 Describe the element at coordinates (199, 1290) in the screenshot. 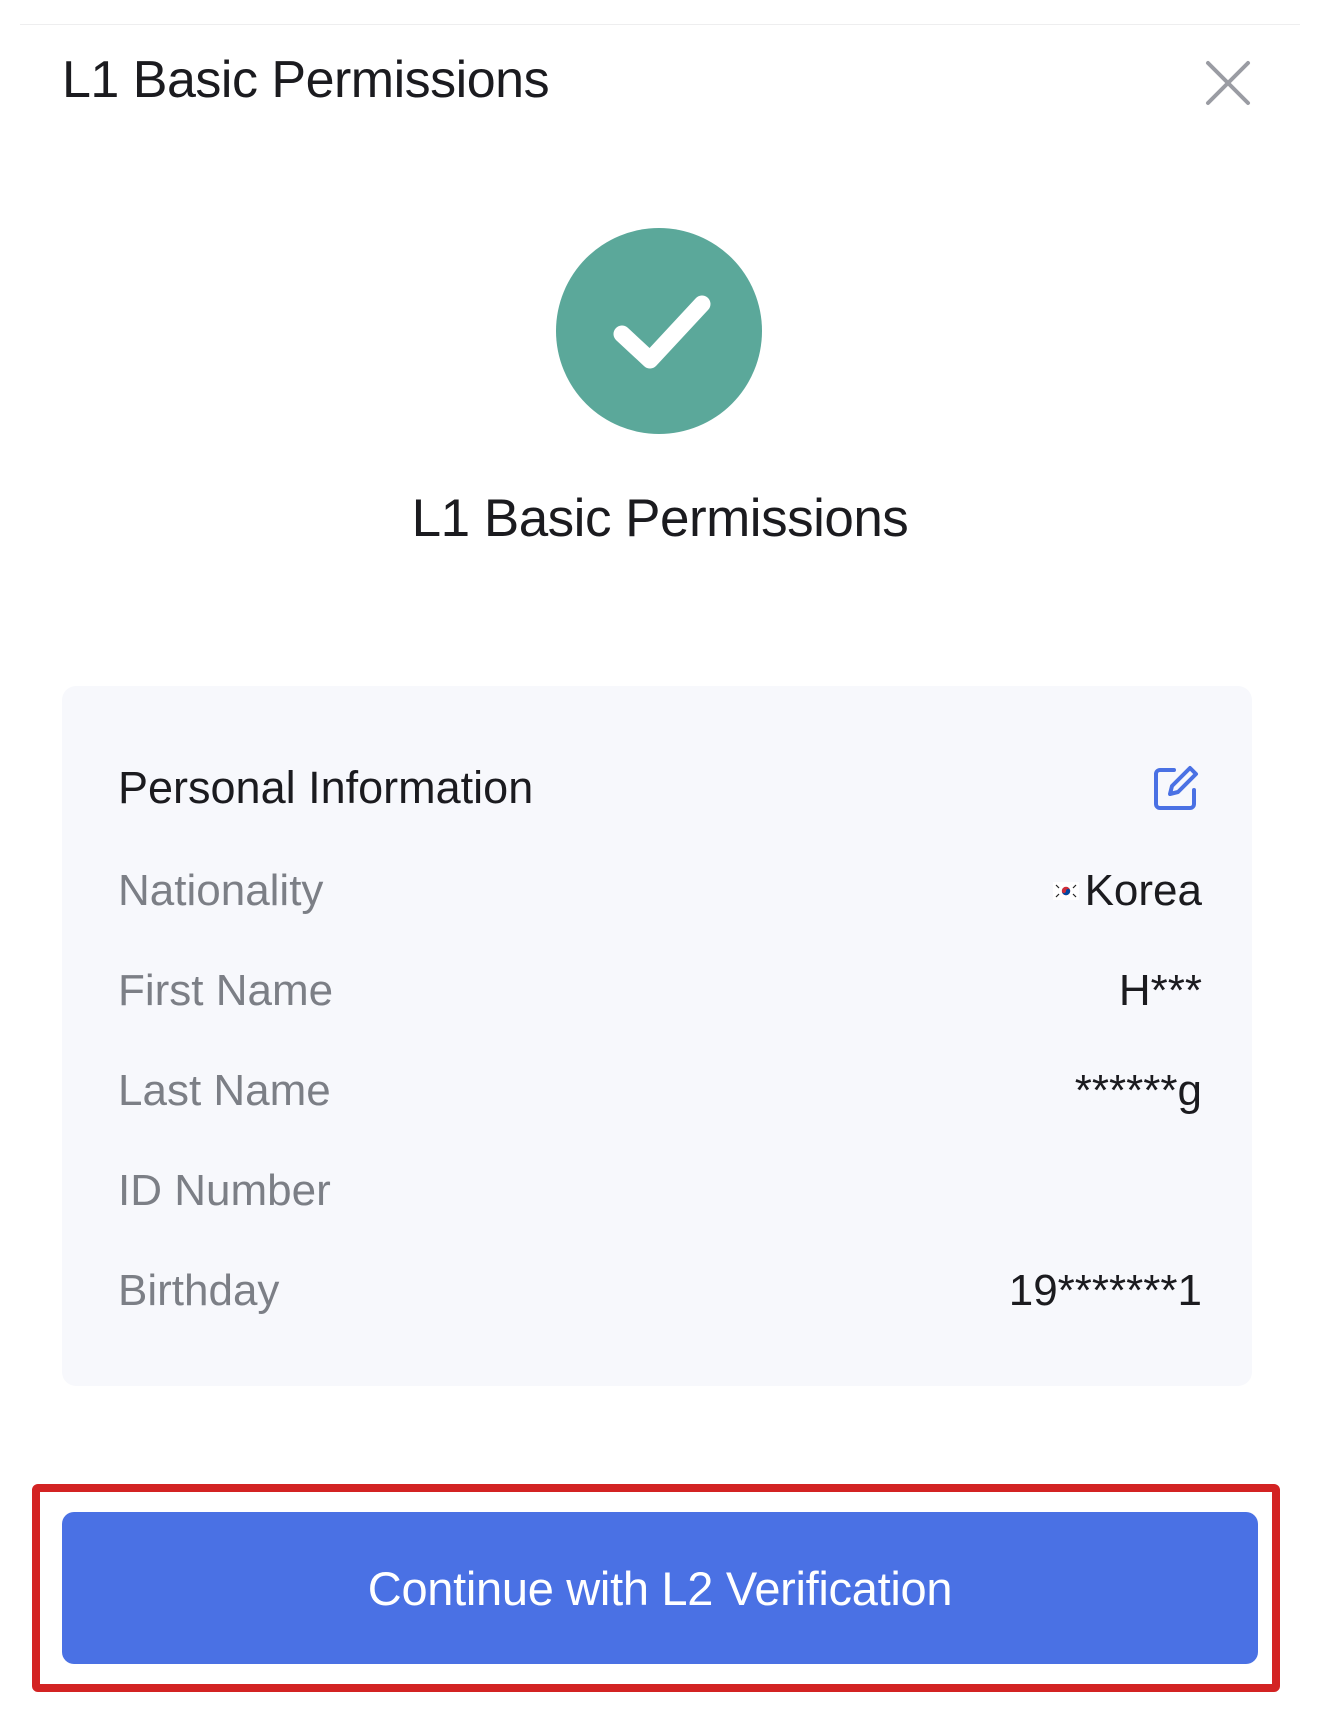

I see `row-label: Birthday` at that location.